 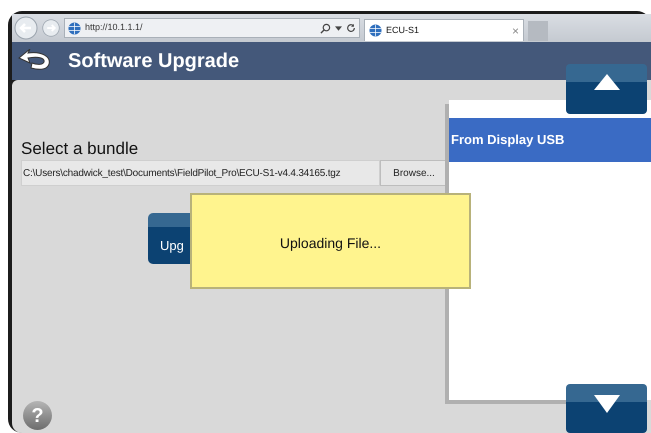 What do you see at coordinates (51, 28) in the screenshot?
I see `forward-icon` at bounding box center [51, 28].